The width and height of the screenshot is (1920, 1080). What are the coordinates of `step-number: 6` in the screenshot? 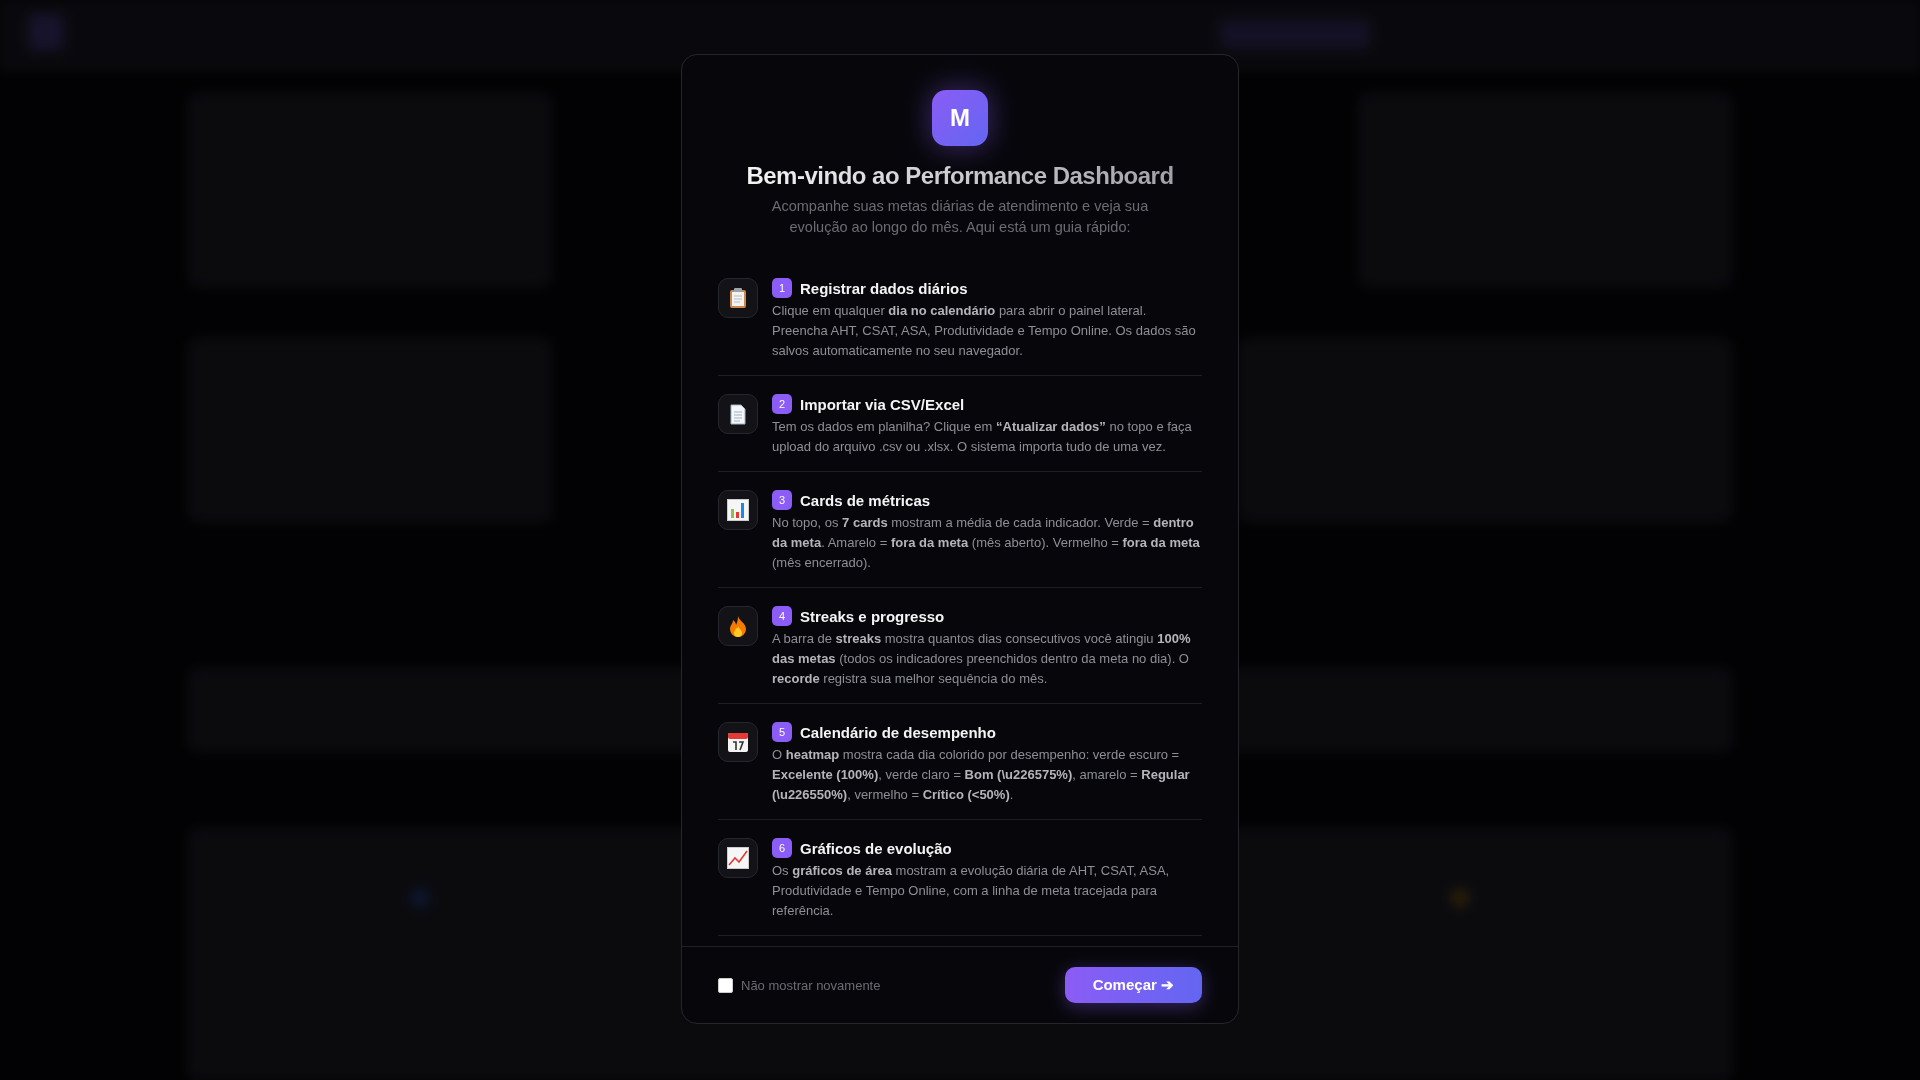 It's located at (782, 848).